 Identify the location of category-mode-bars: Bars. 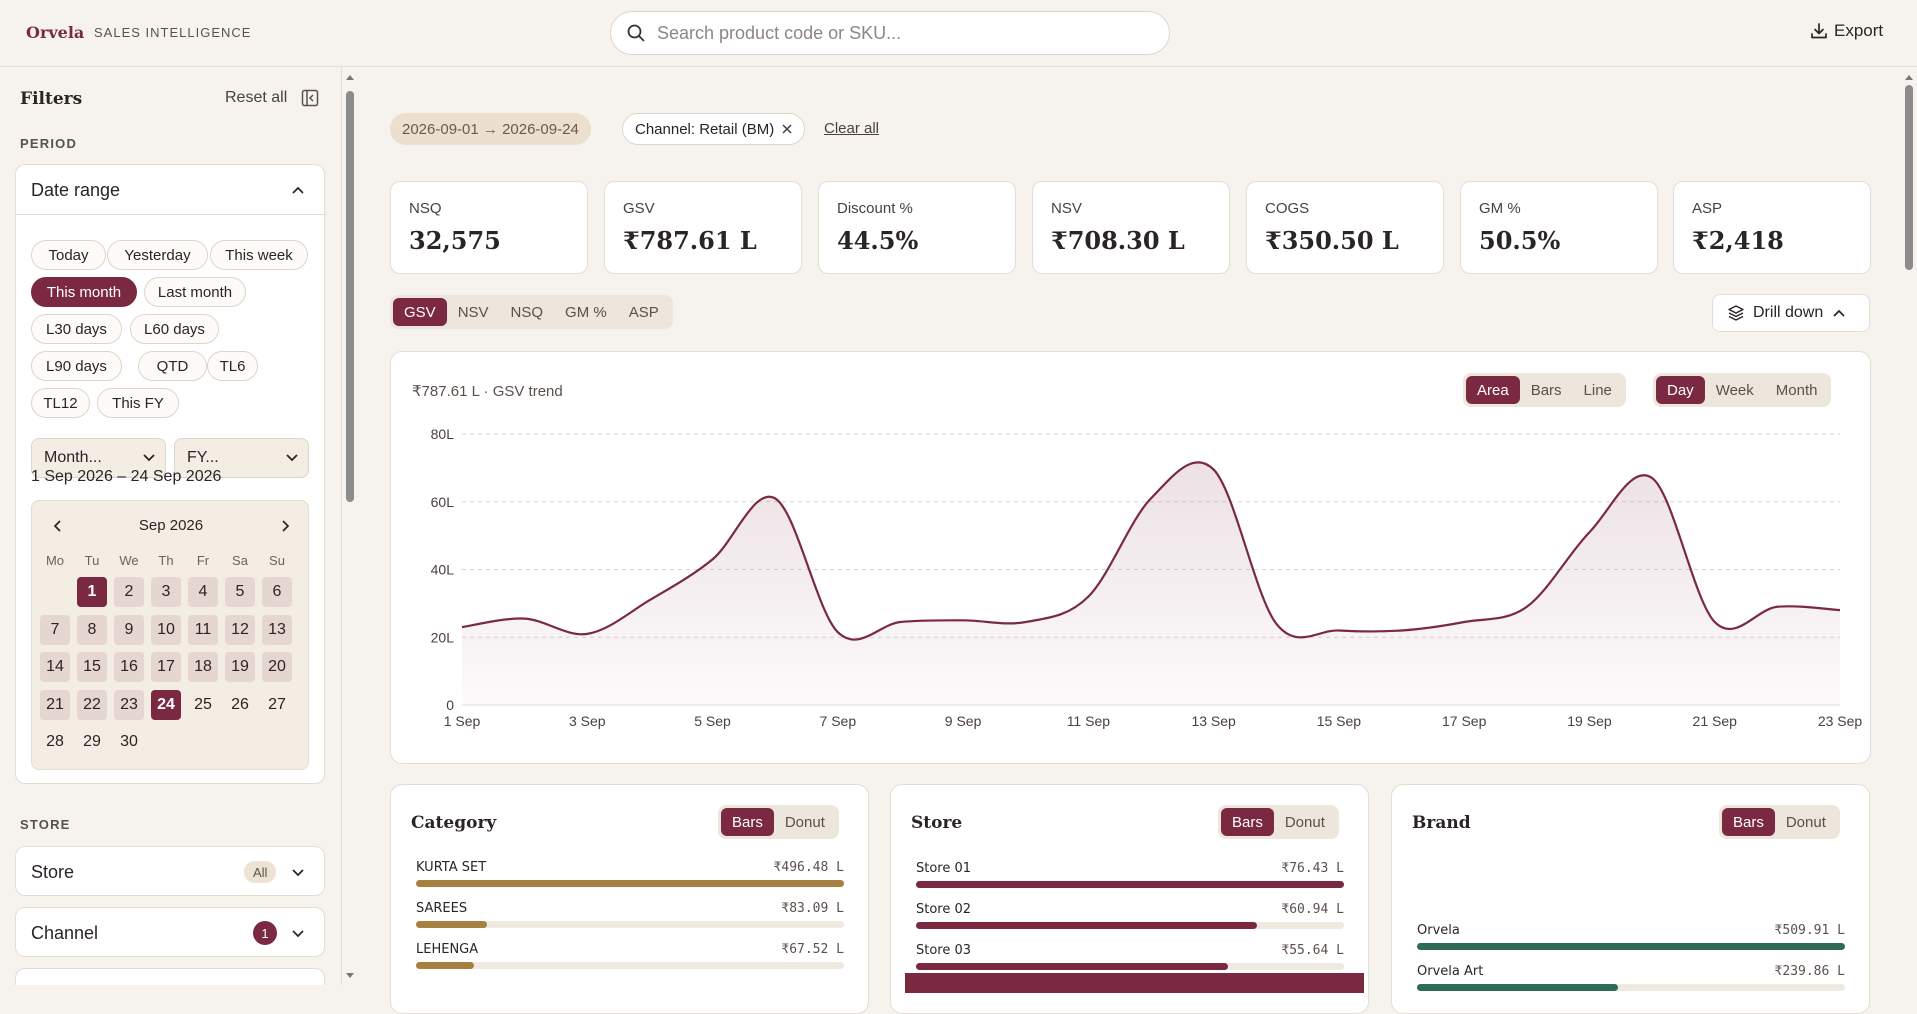
(747, 822).